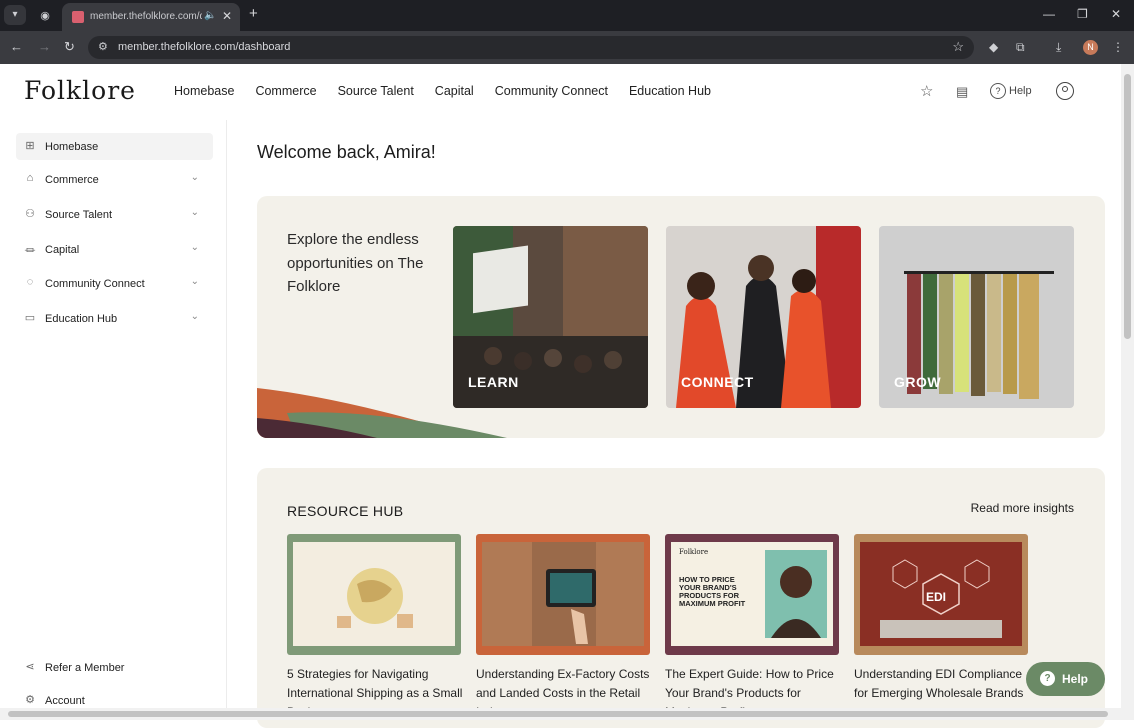  I want to click on nav-source-talent: Source Talent, so click(376, 91).